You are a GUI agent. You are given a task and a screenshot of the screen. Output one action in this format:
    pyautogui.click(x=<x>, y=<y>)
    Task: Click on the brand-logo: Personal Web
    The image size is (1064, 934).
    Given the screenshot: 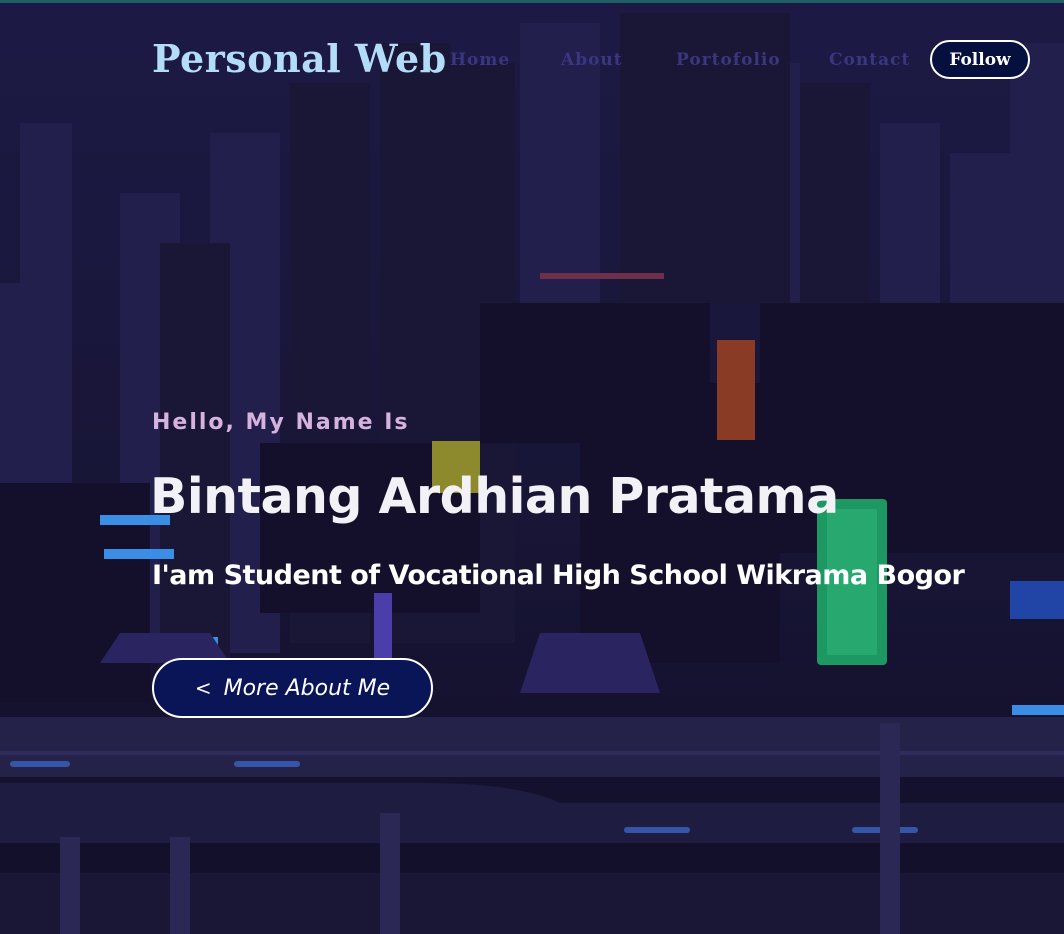 What is the action you would take?
    pyautogui.click(x=299, y=58)
    